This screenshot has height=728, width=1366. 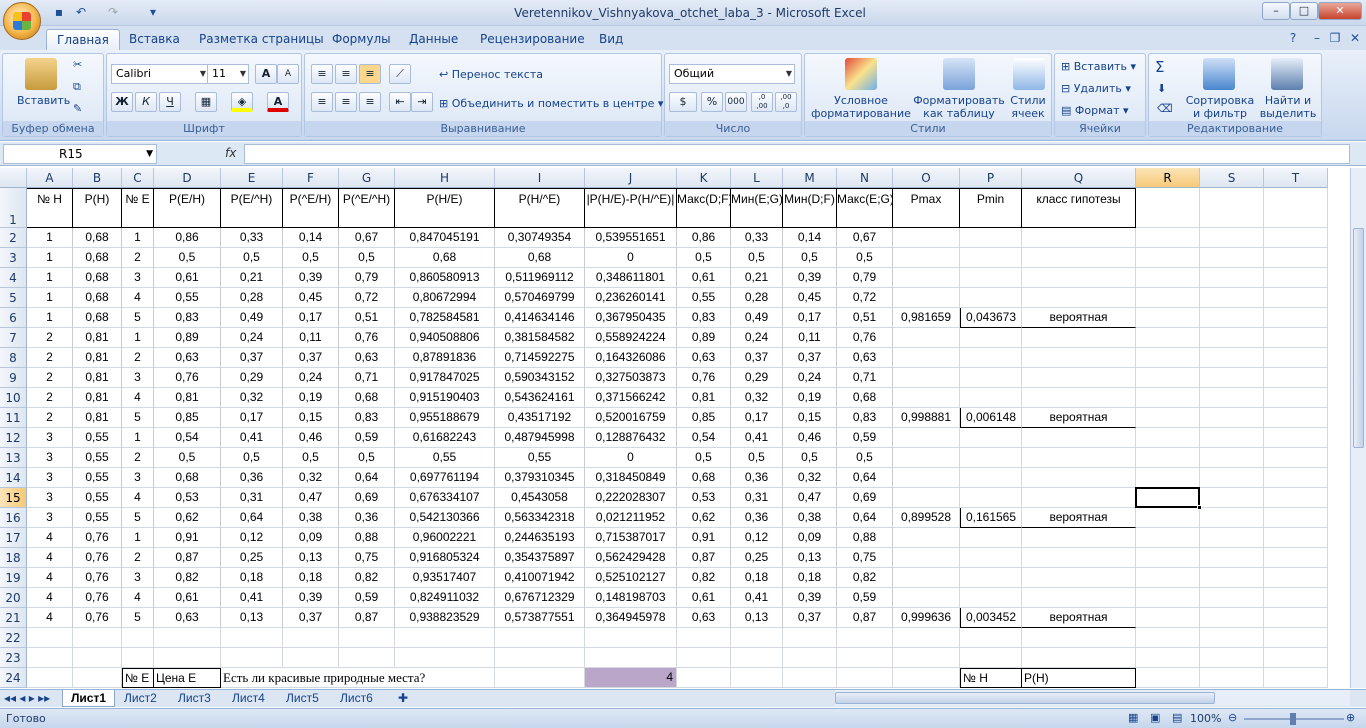 I want to click on column-header: F, so click(x=311, y=178).